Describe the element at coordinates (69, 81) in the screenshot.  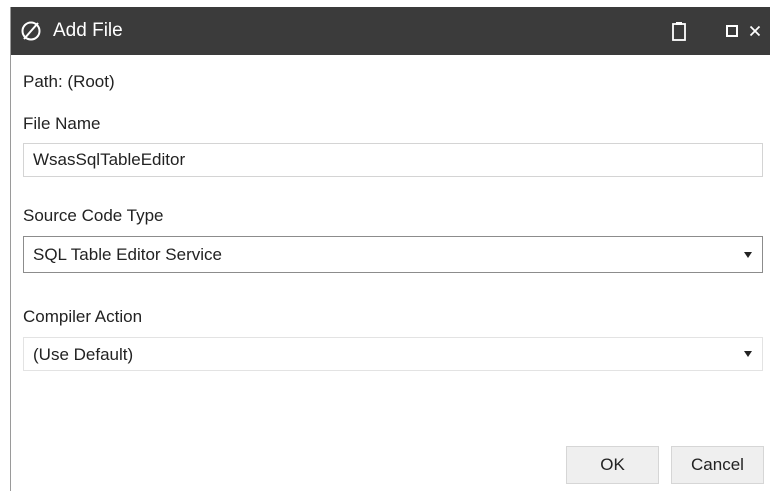
I see `path-label: Path: (Root)` at that location.